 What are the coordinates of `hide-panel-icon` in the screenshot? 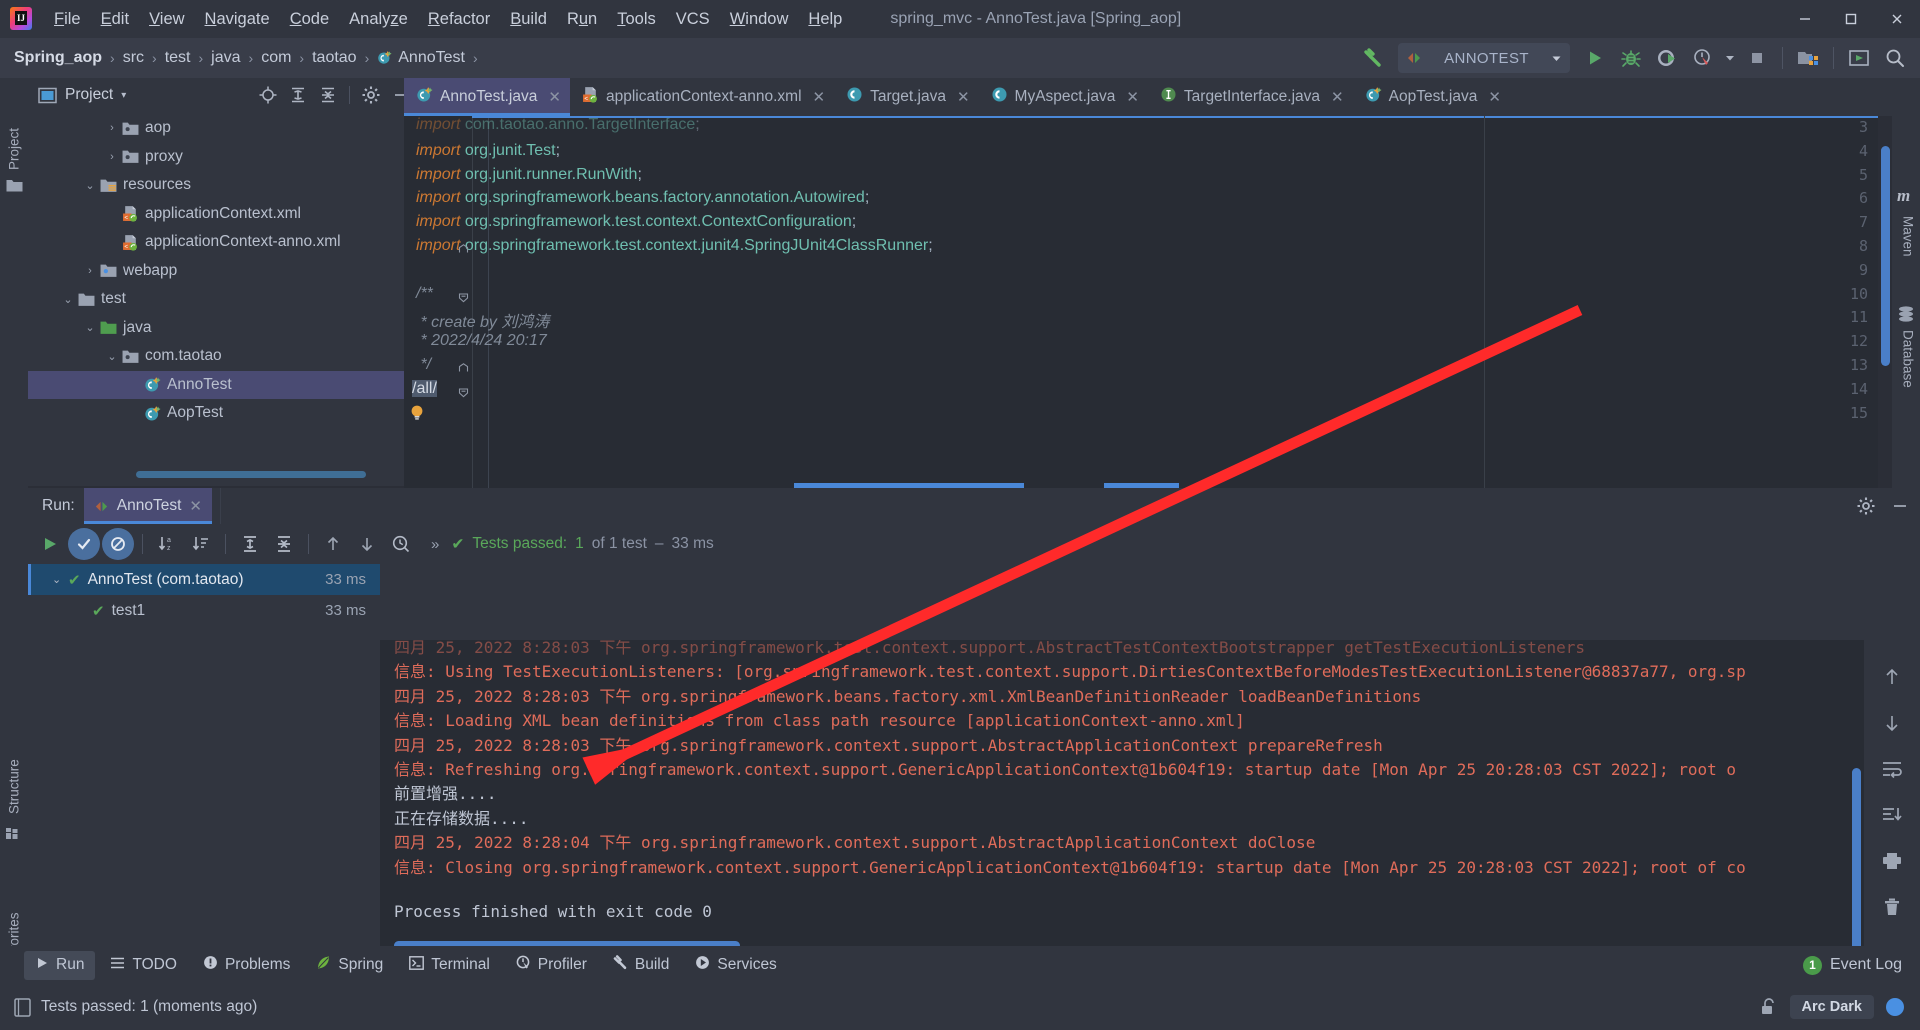 It's located at (1900, 506).